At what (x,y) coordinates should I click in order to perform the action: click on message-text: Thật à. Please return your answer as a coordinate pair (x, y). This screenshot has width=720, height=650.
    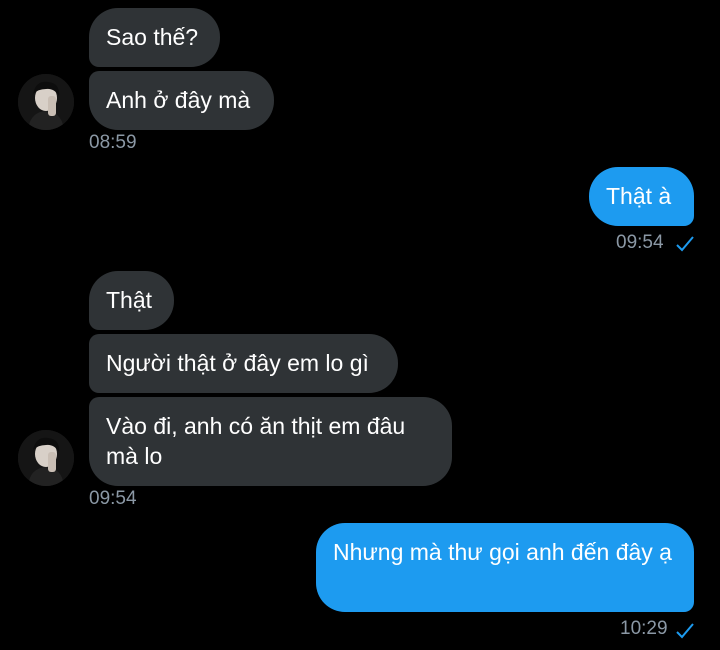
    Looking at the image, I should click on (639, 196).